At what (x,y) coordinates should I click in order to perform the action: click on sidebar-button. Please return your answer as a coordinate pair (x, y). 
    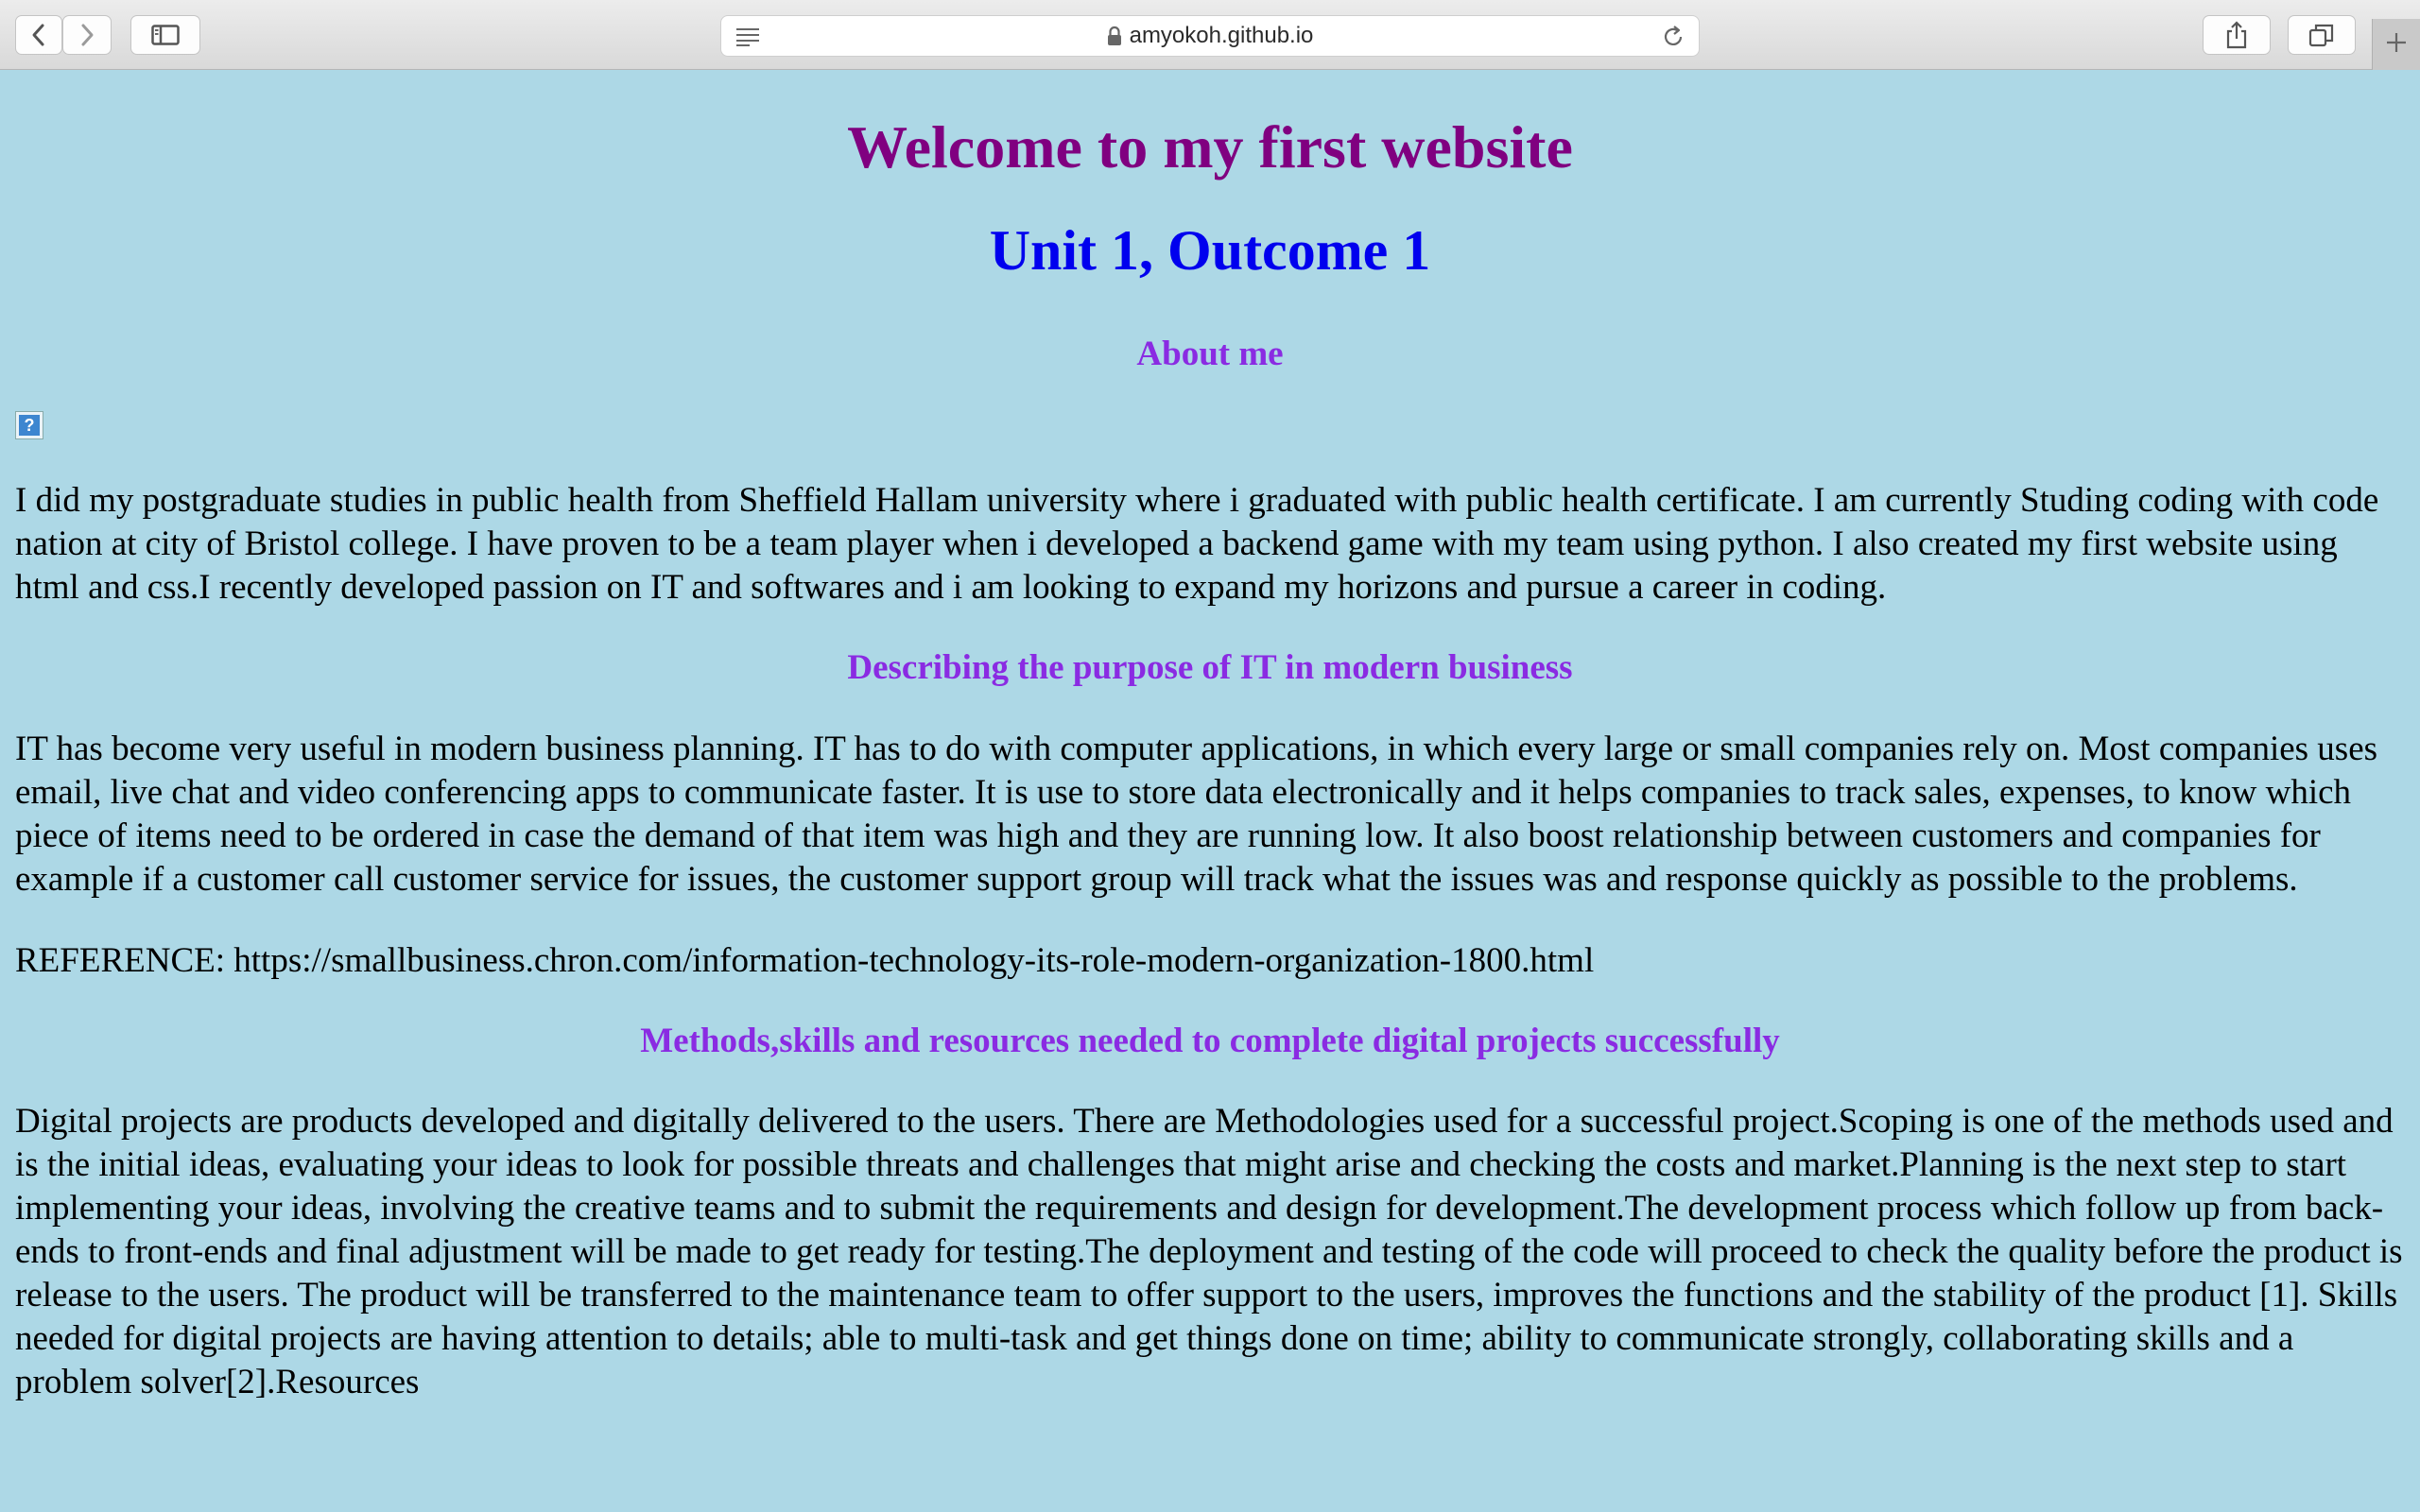
    Looking at the image, I should click on (165, 35).